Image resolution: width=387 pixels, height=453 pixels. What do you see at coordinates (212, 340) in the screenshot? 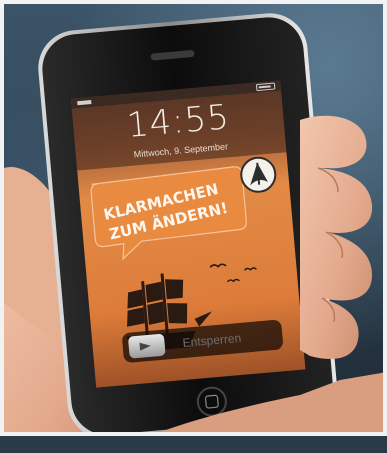
I see `unlock-slider-label: Entsperren` at bounding box center [212, 340].